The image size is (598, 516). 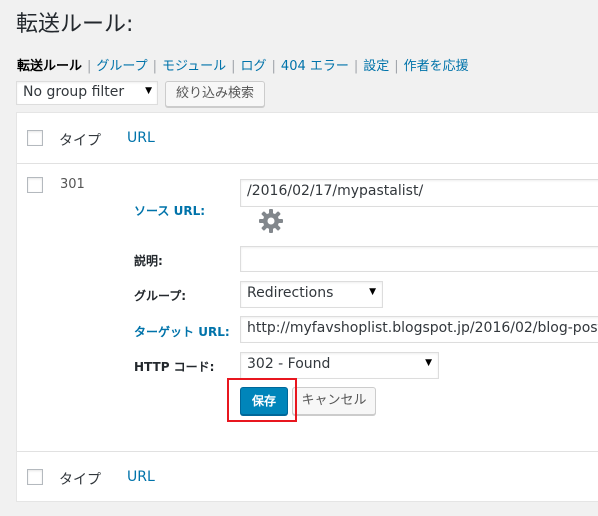 I want to click on http-code-value: 302 - Found, so click(x=289, y=364).